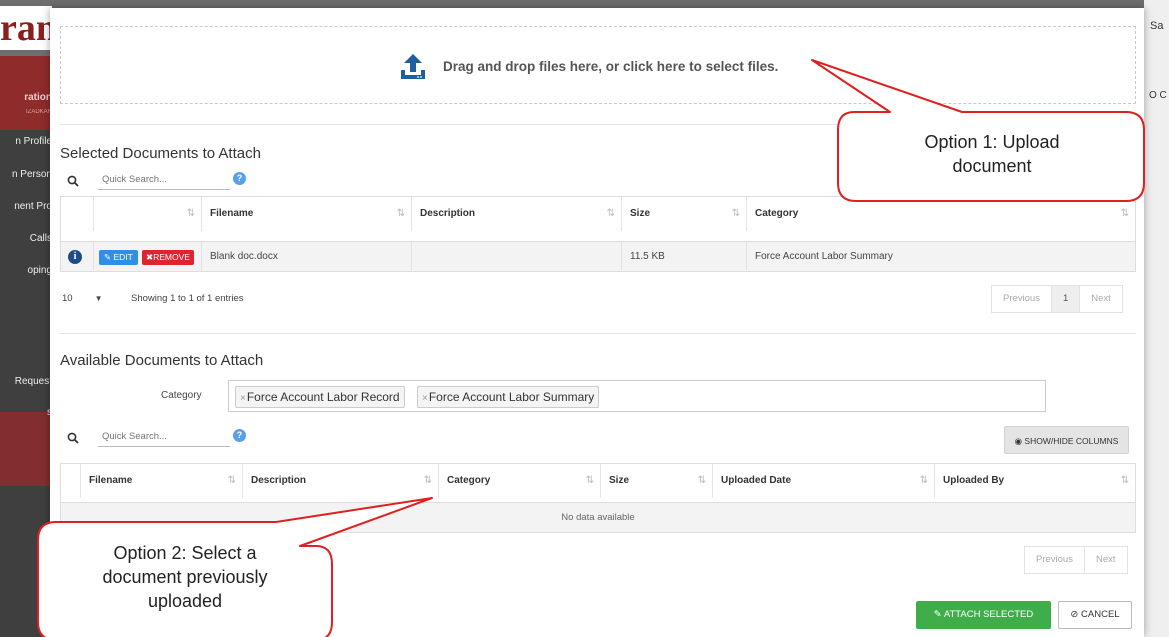  Describe the element at coordinates (26, 28) in the screenshot. I see `app-logo: ran` at that location.